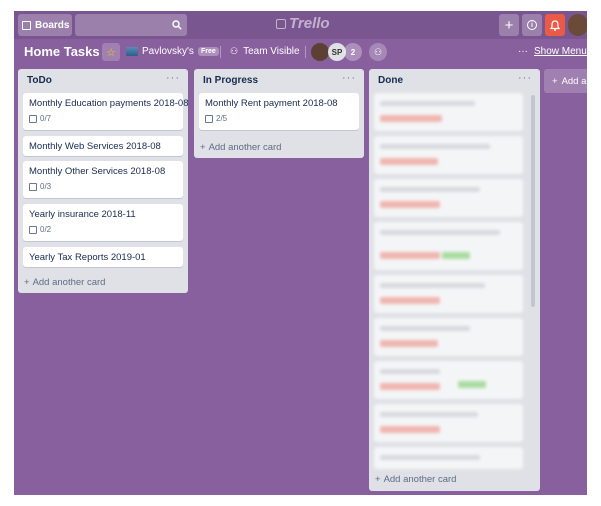 The height and width of the screenshot is (506, 601). What do you see at coordinates (103, 222) in the screenshot?
I see `card: Yearly insurance 2018-11 0/2` at bounding box center [103, 222].